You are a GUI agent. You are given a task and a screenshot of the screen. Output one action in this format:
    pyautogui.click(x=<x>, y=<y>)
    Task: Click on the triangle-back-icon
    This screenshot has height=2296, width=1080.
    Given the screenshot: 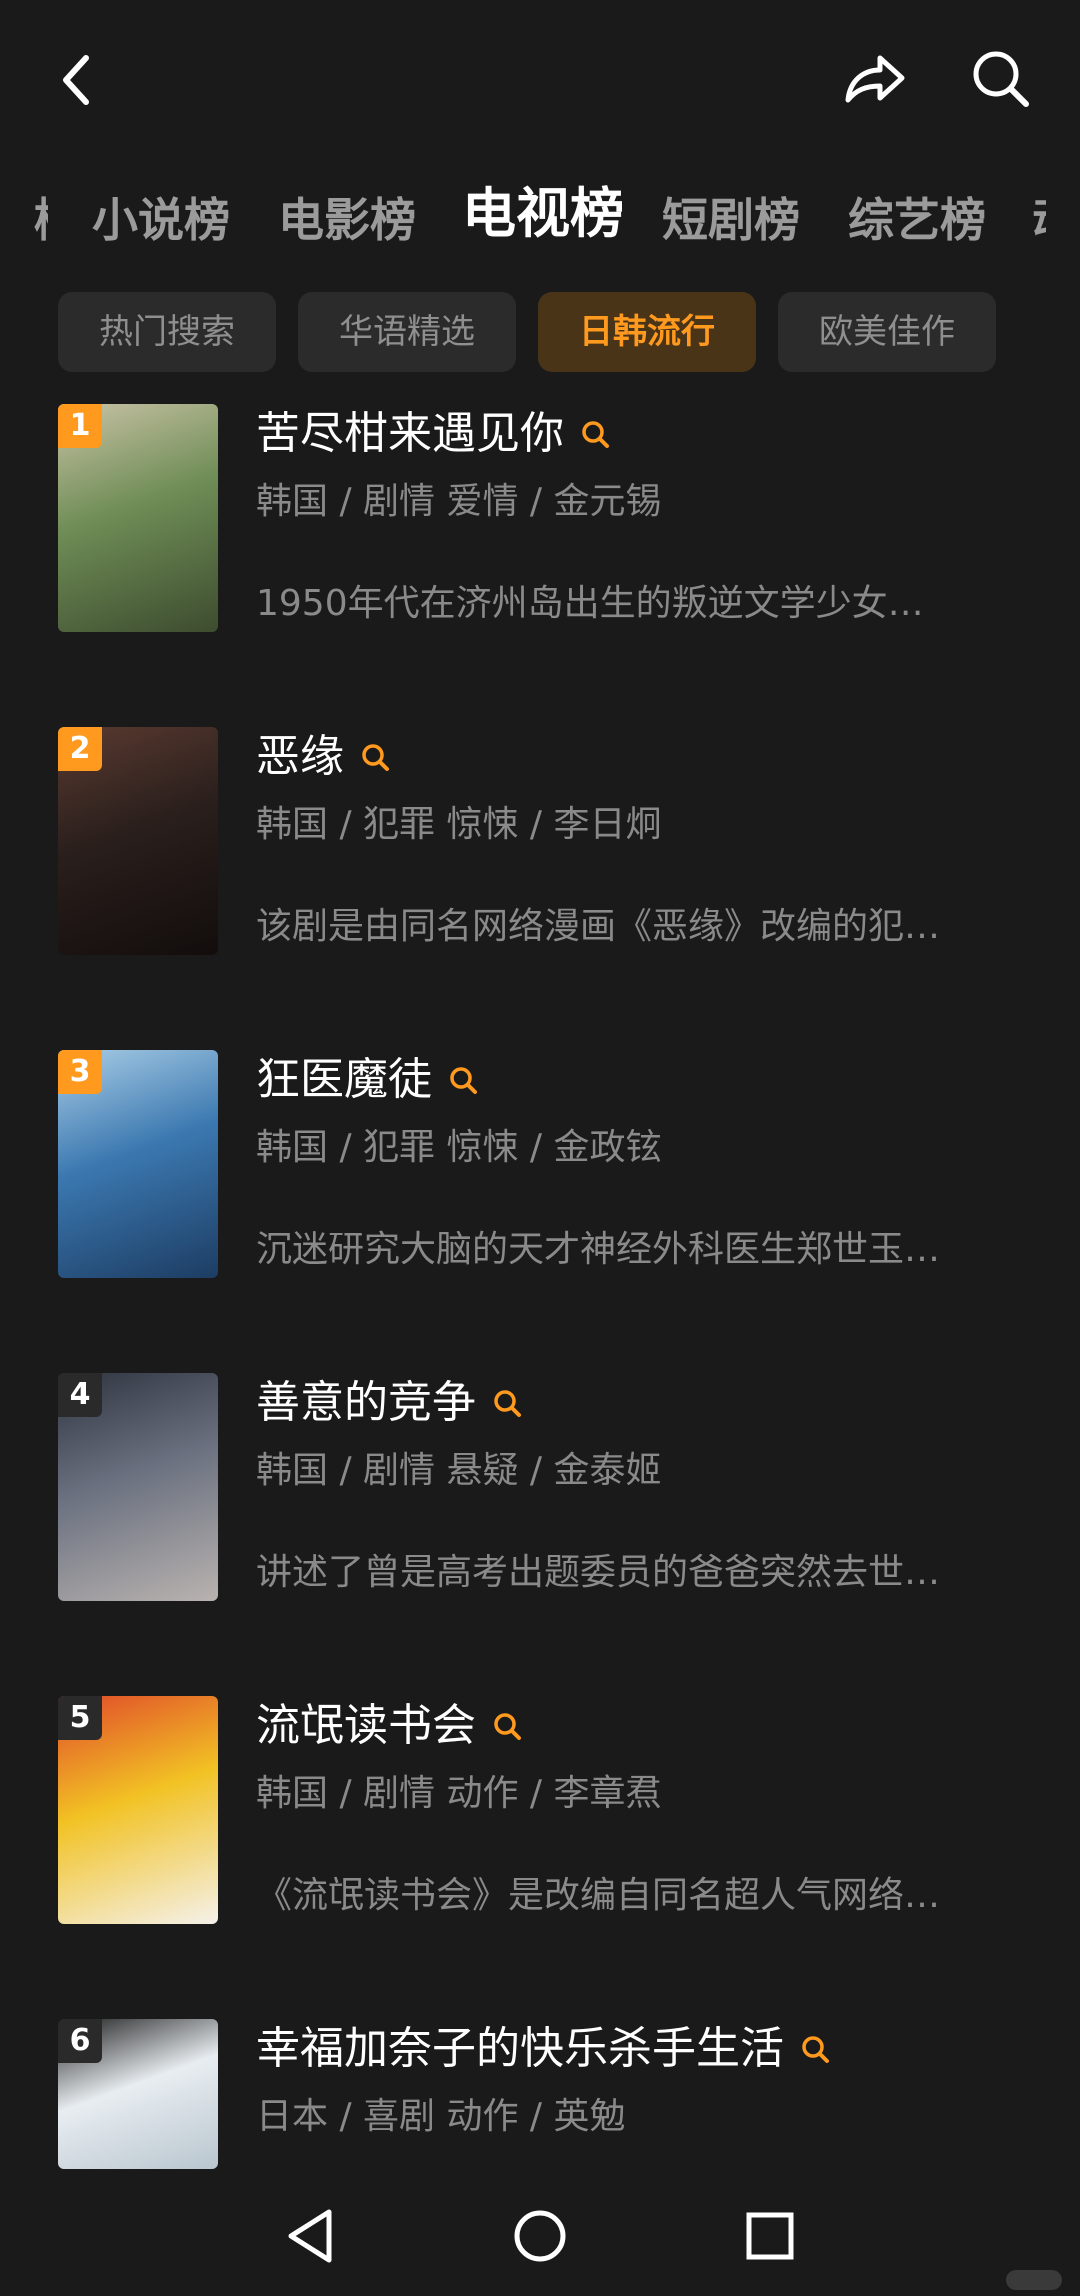 What is the action you would take?
    pyautogui.click(x=310, y=2236)
    